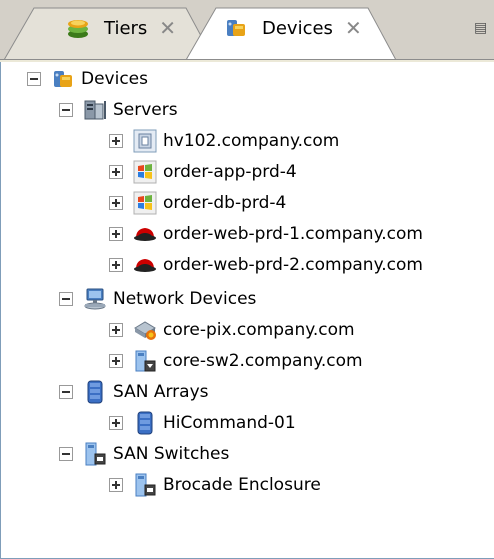  I want to click on tab-tiers-close-icon: ✕, so click(167, 28).